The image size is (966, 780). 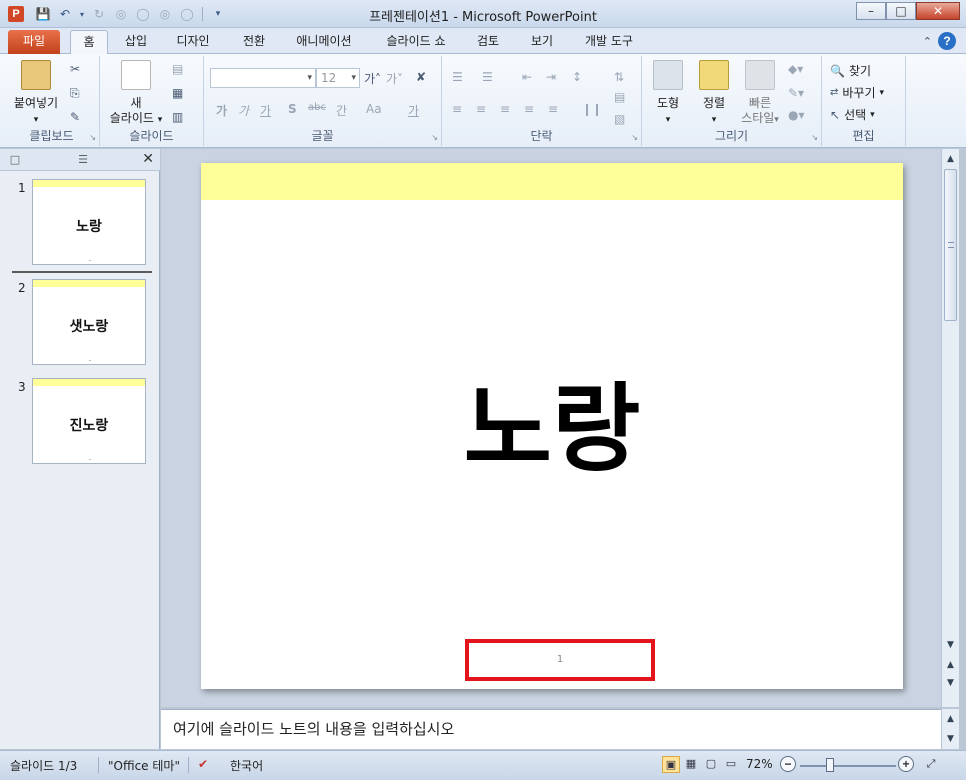 What do you see at coordinates (421, 77) in the screenshot?
I see `clear-format-icon: ✘` at bounding box center [421, 77].